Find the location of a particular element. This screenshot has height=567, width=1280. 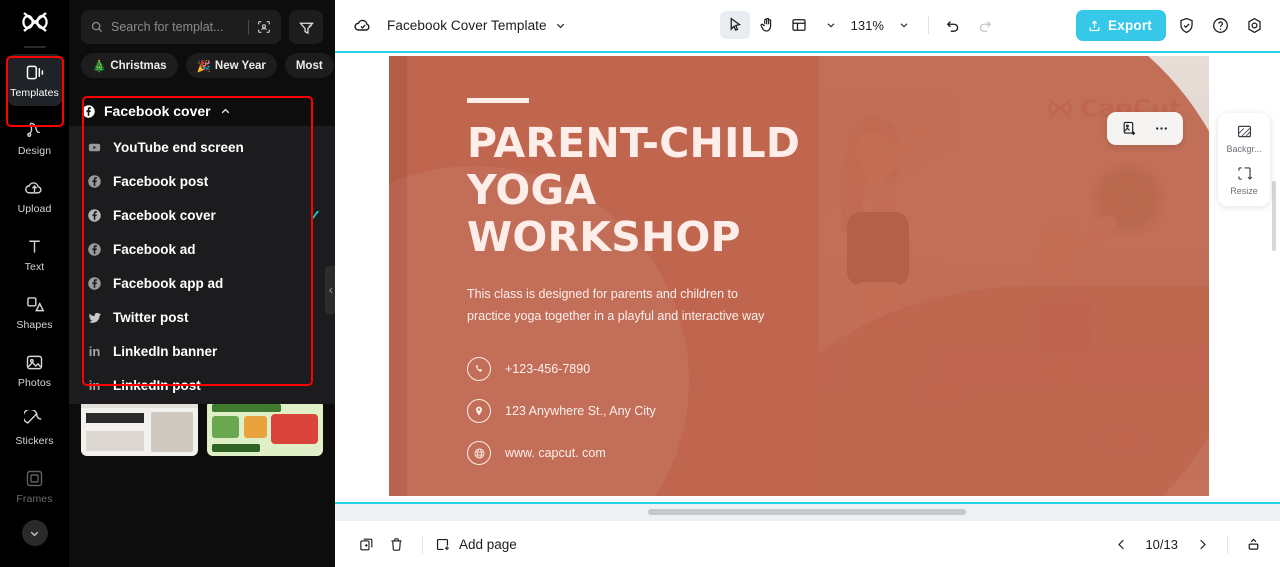

layout-chevron-down-icon is located at coordinates (831, 25).